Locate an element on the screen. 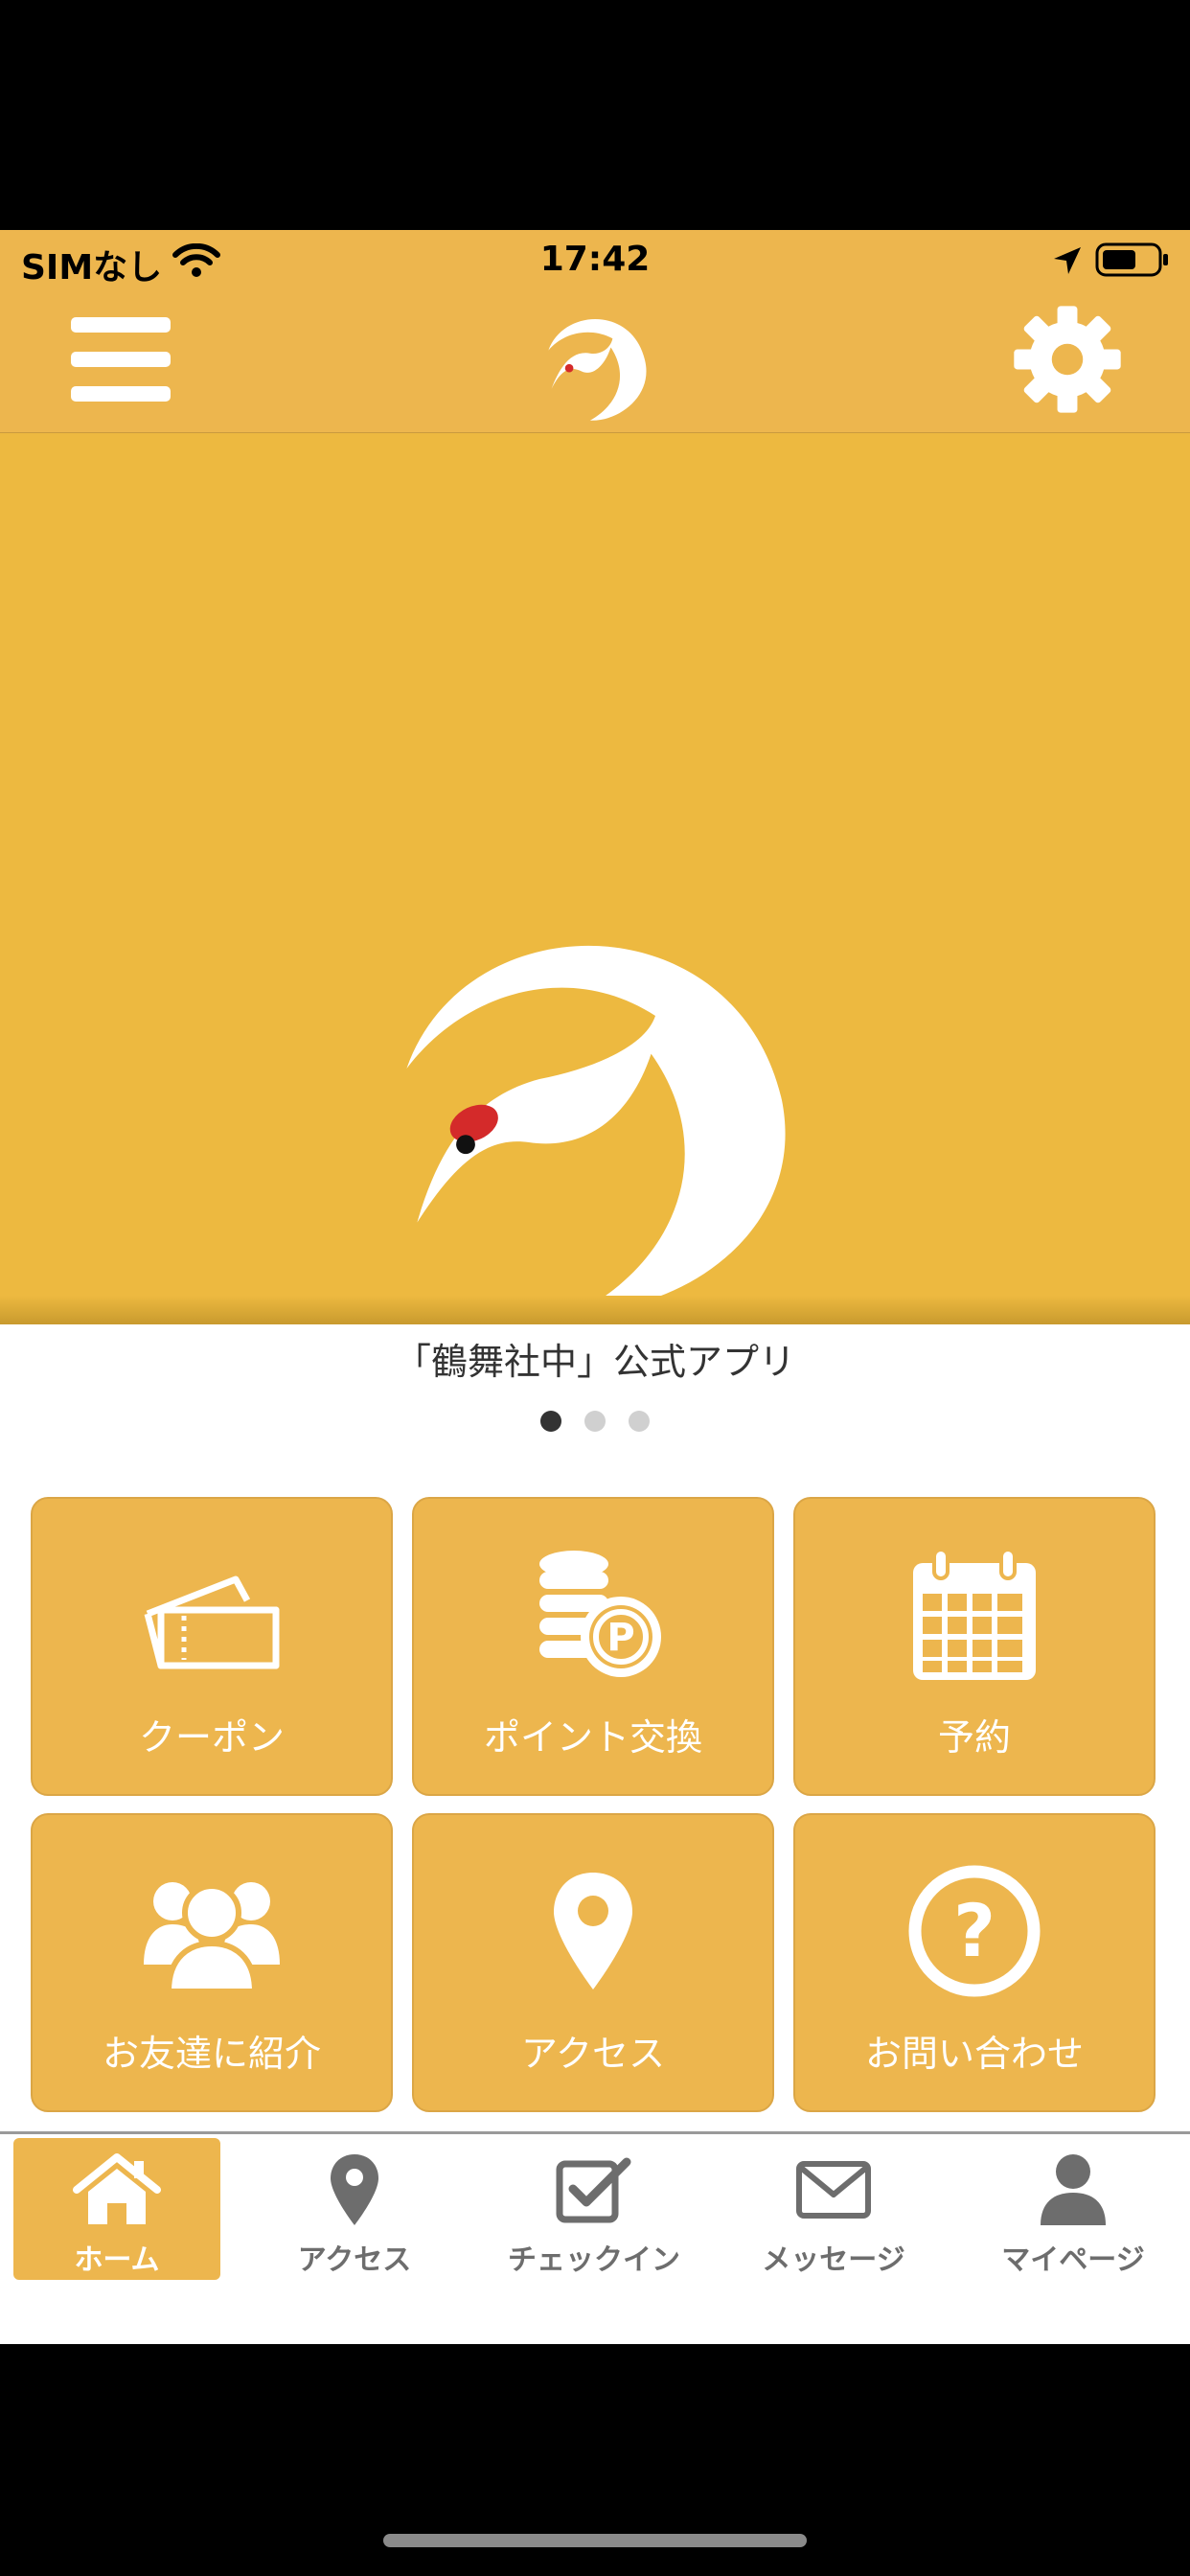  tab-checkin: チェックイン is located at coordinates (594, 2209).